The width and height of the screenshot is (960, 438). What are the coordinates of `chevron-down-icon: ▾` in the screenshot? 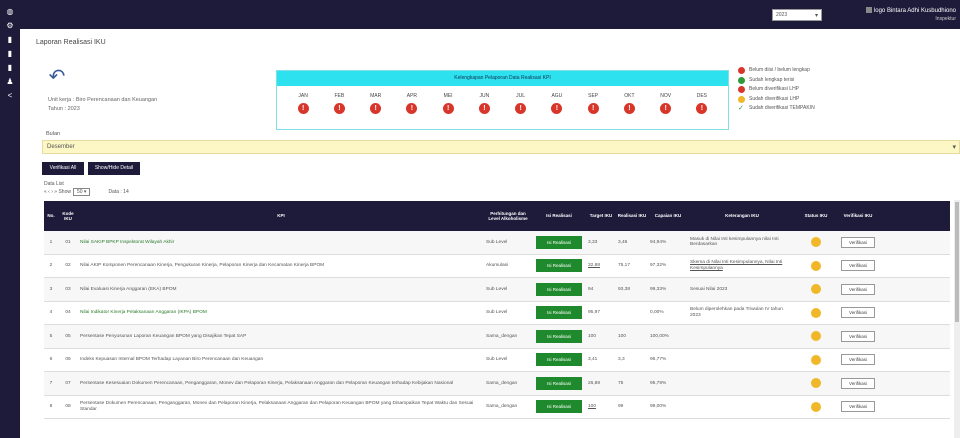 It's located at (816, 16).